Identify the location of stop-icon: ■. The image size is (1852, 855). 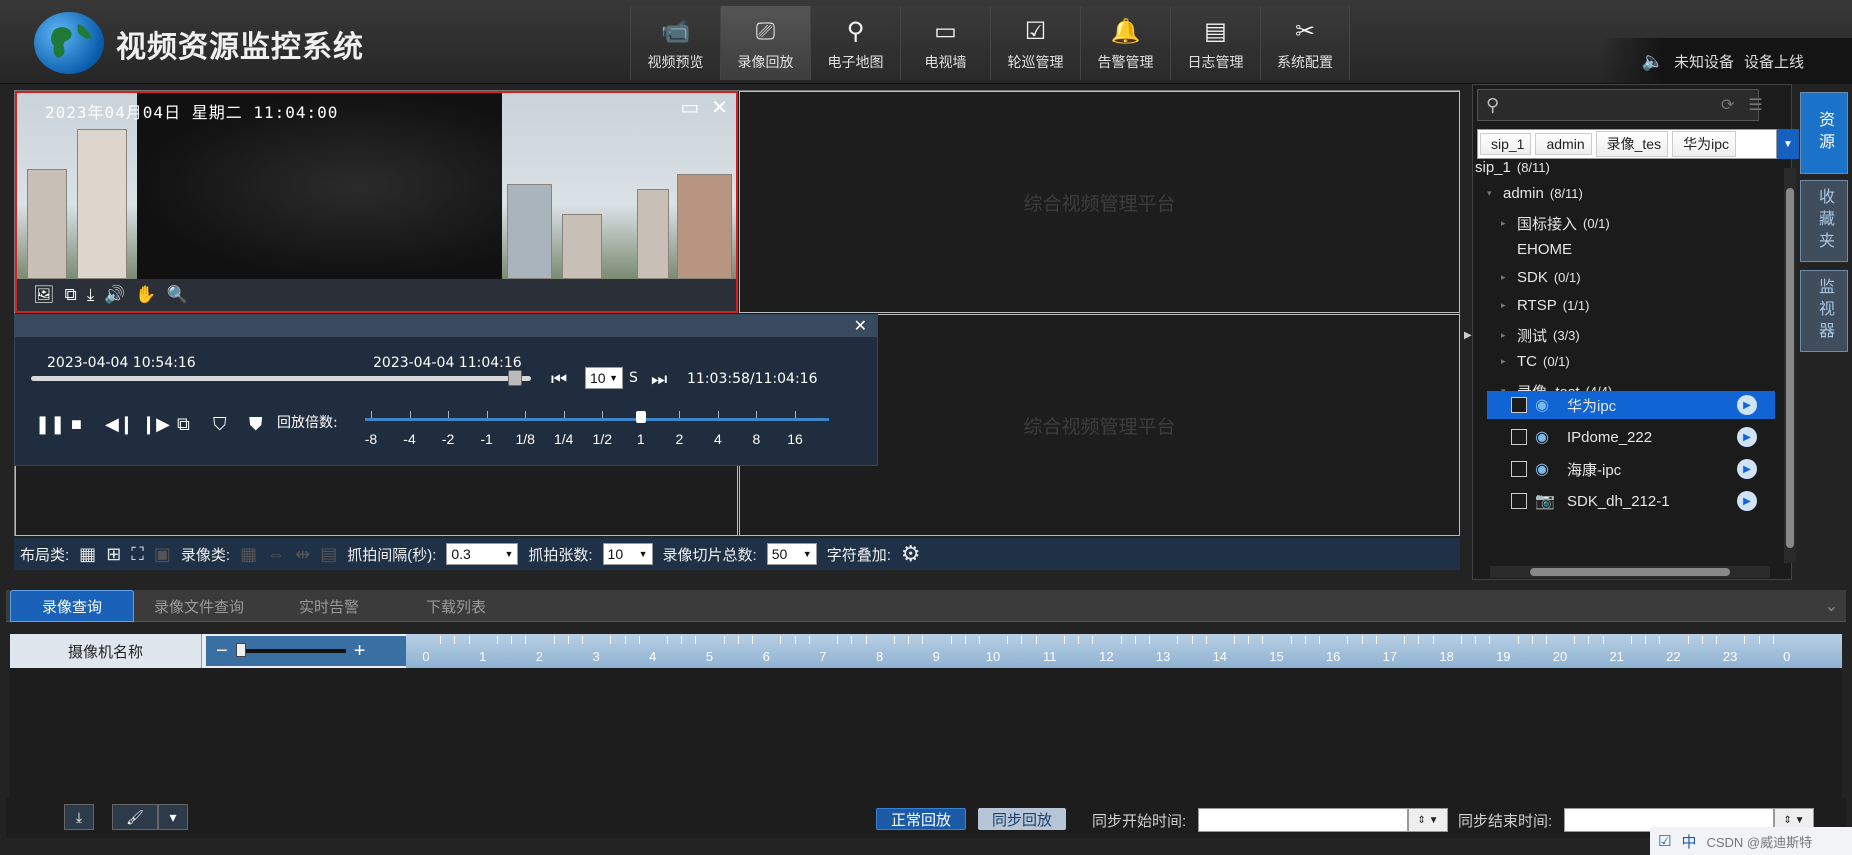
(76, 424).